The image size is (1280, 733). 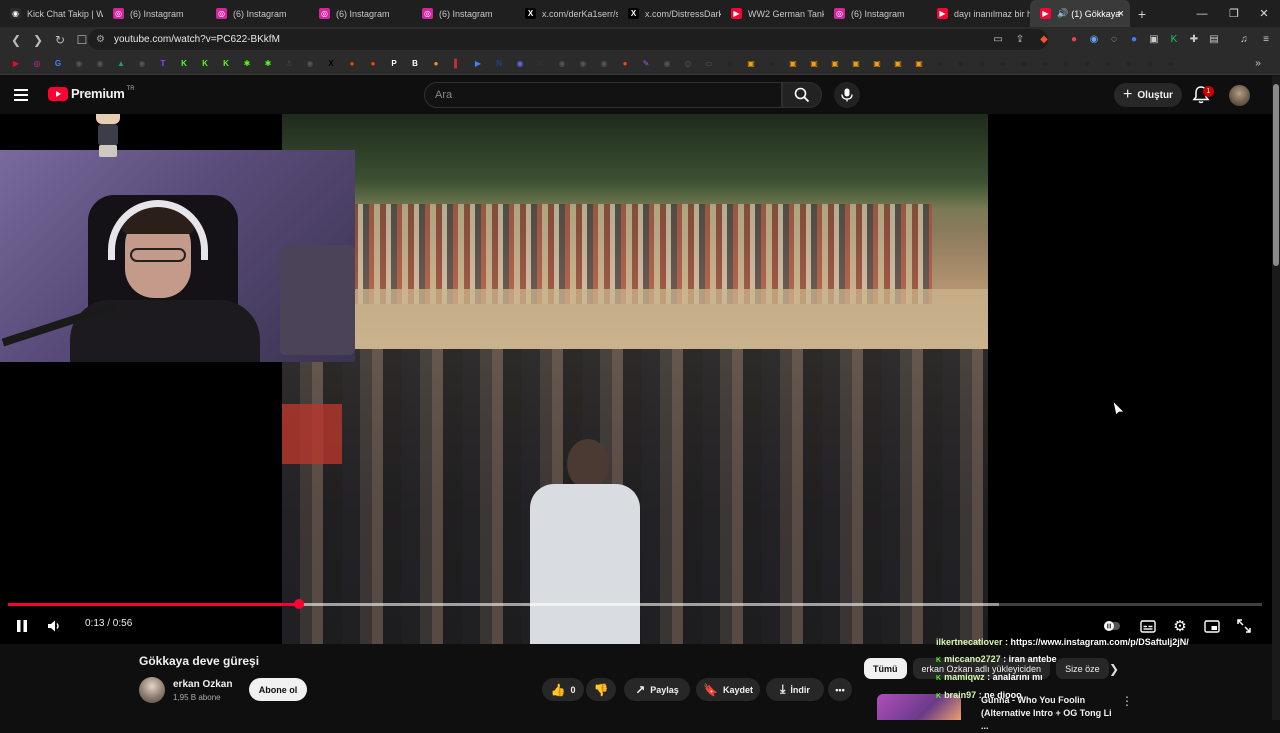 I want to click on maximize-button: ❐, so click(x=1234, y=13).